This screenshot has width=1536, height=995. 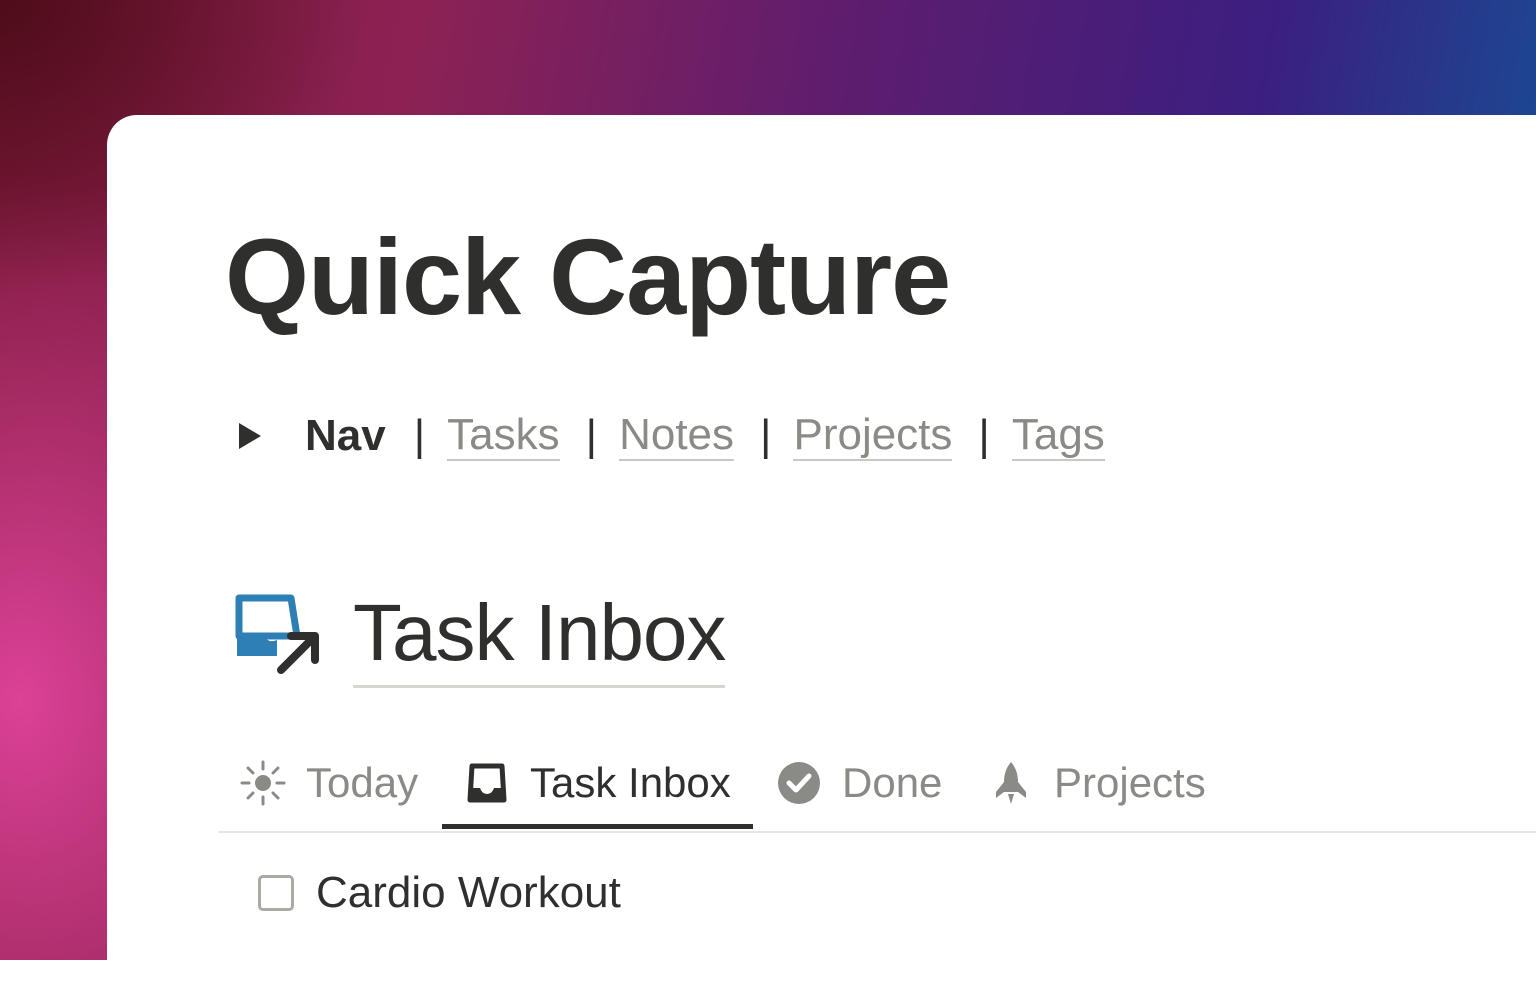 I want to click on tab-projects: Projects, so click(x=1097, y=783).